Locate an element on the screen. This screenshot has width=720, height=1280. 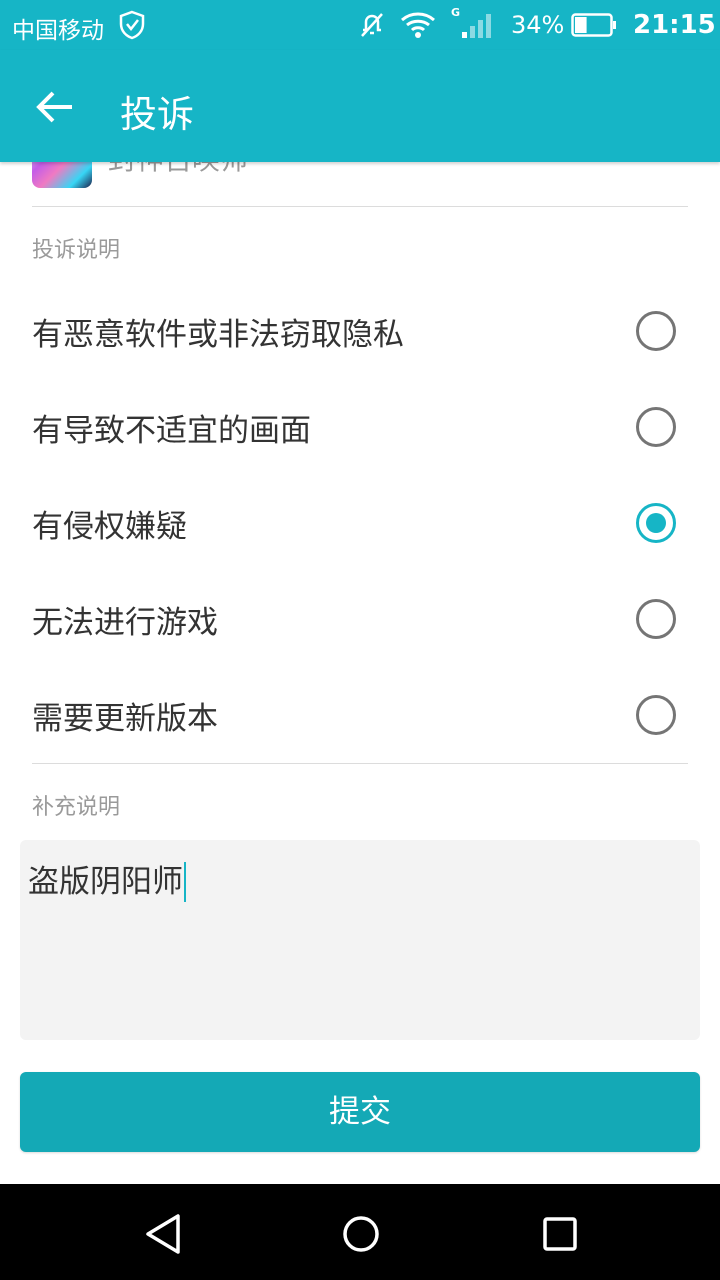
supplement-text: 盗版阴阳师 is located at coordinates (107, 882).